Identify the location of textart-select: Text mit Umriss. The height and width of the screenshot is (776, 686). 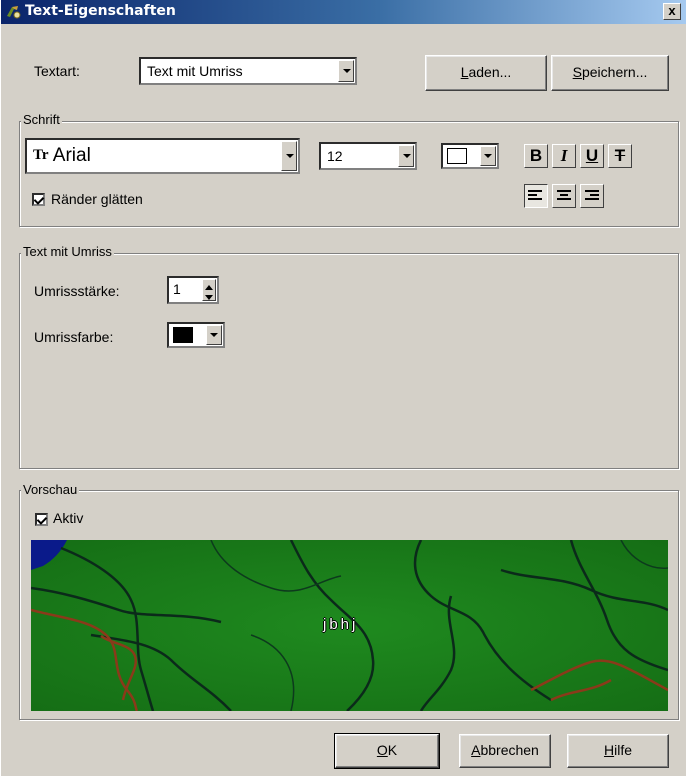
(248, 71).